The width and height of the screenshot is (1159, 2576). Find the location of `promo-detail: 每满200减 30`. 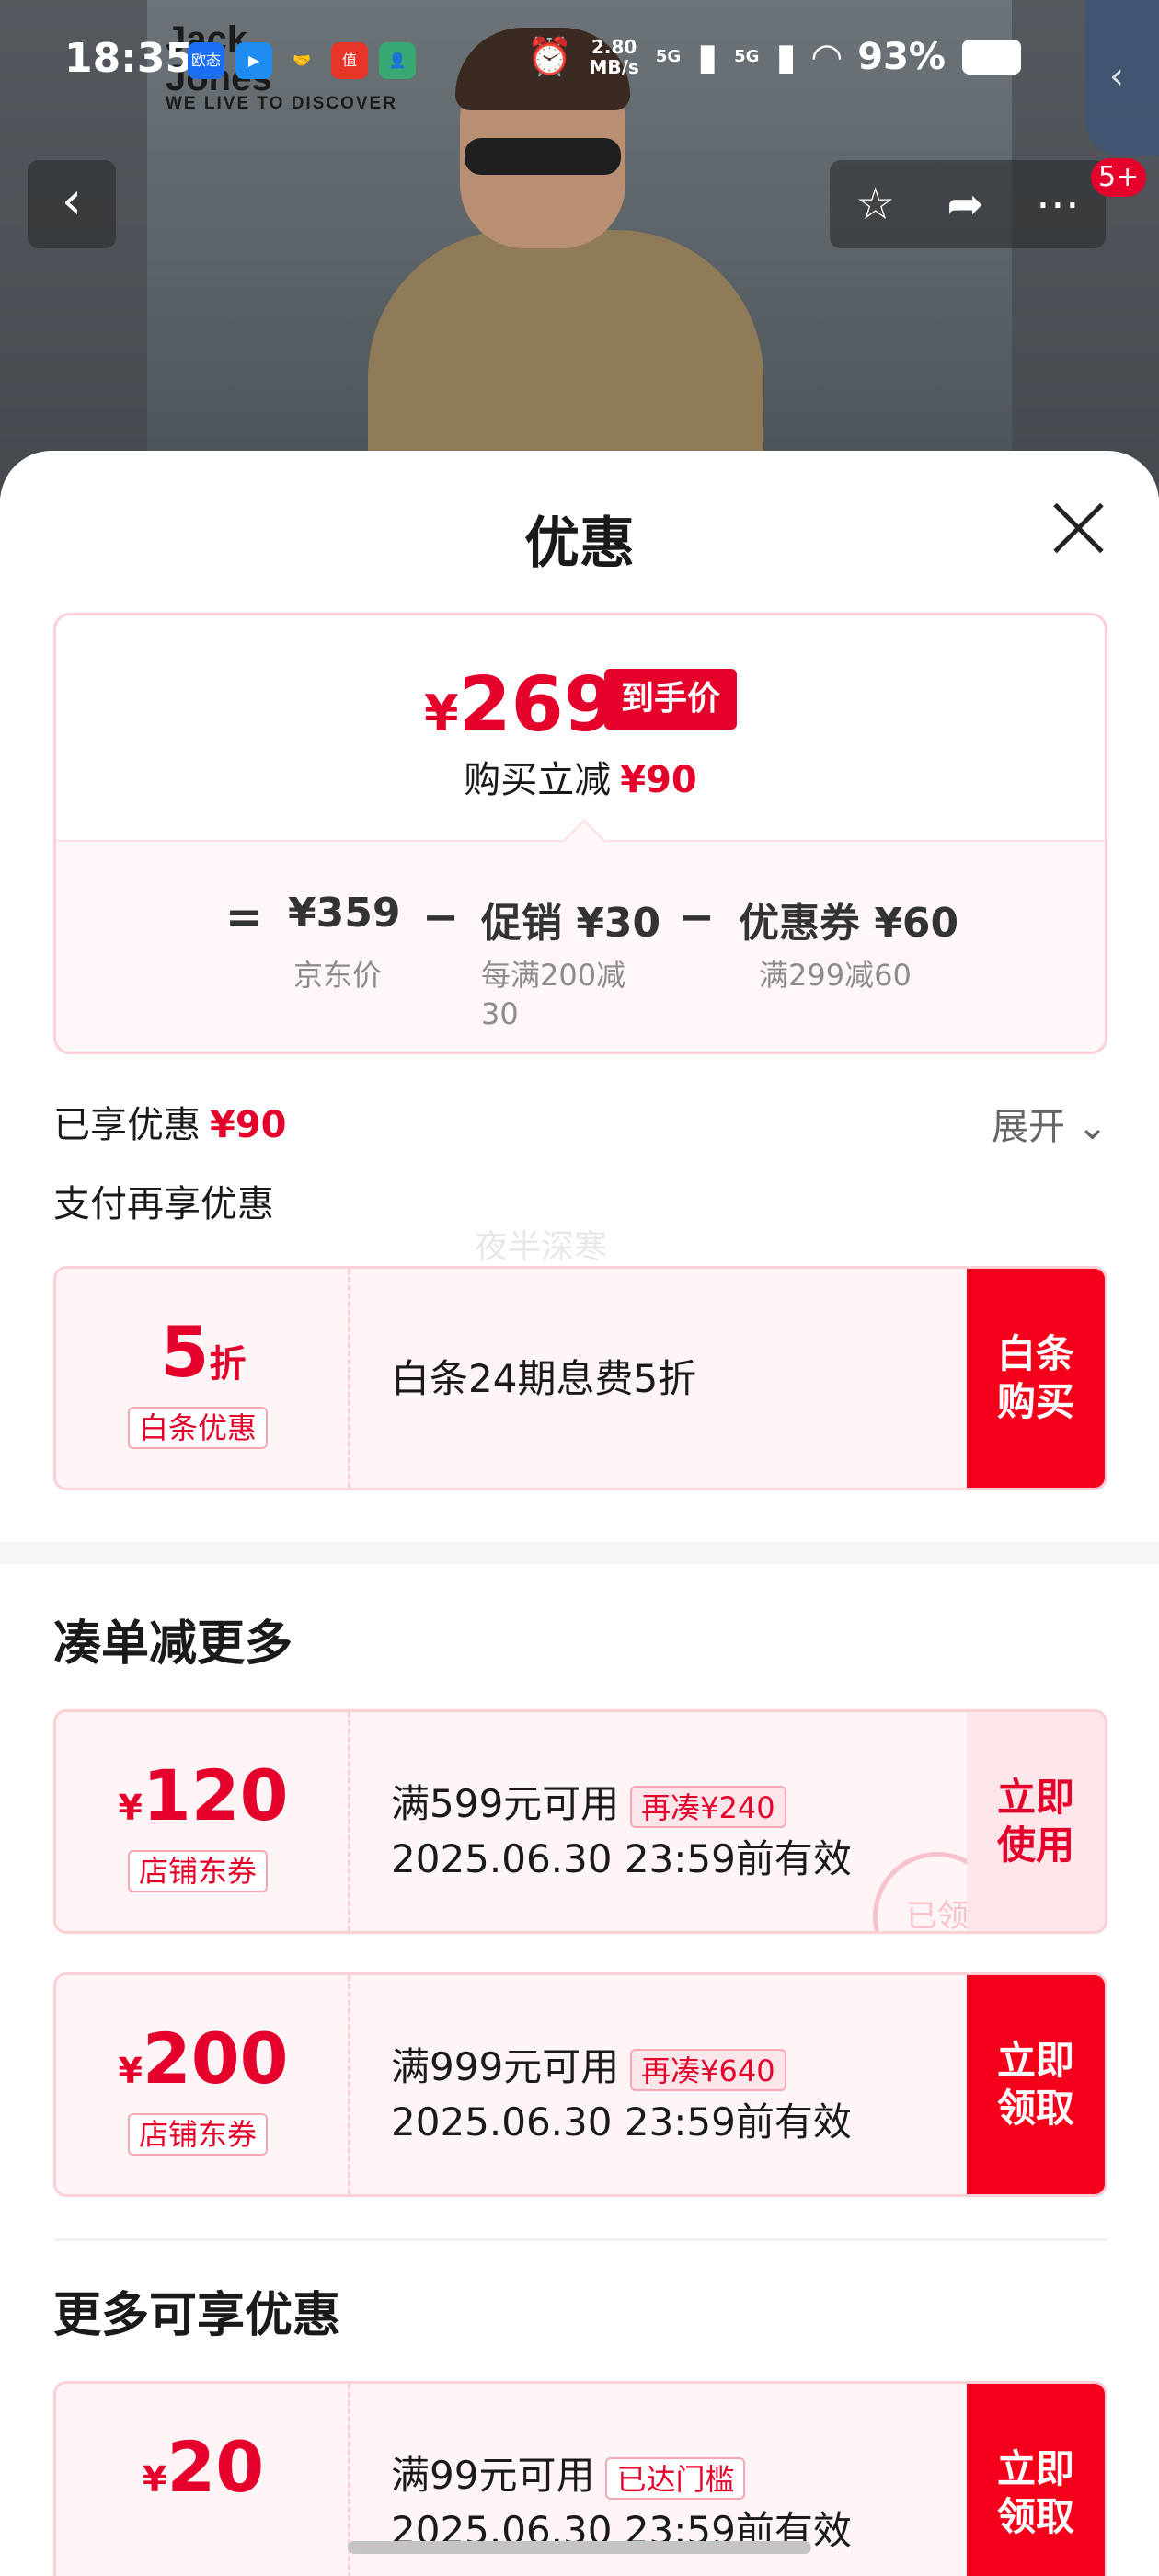

promo-detail: 每满200减 30 is located at coordinates (553, 995).